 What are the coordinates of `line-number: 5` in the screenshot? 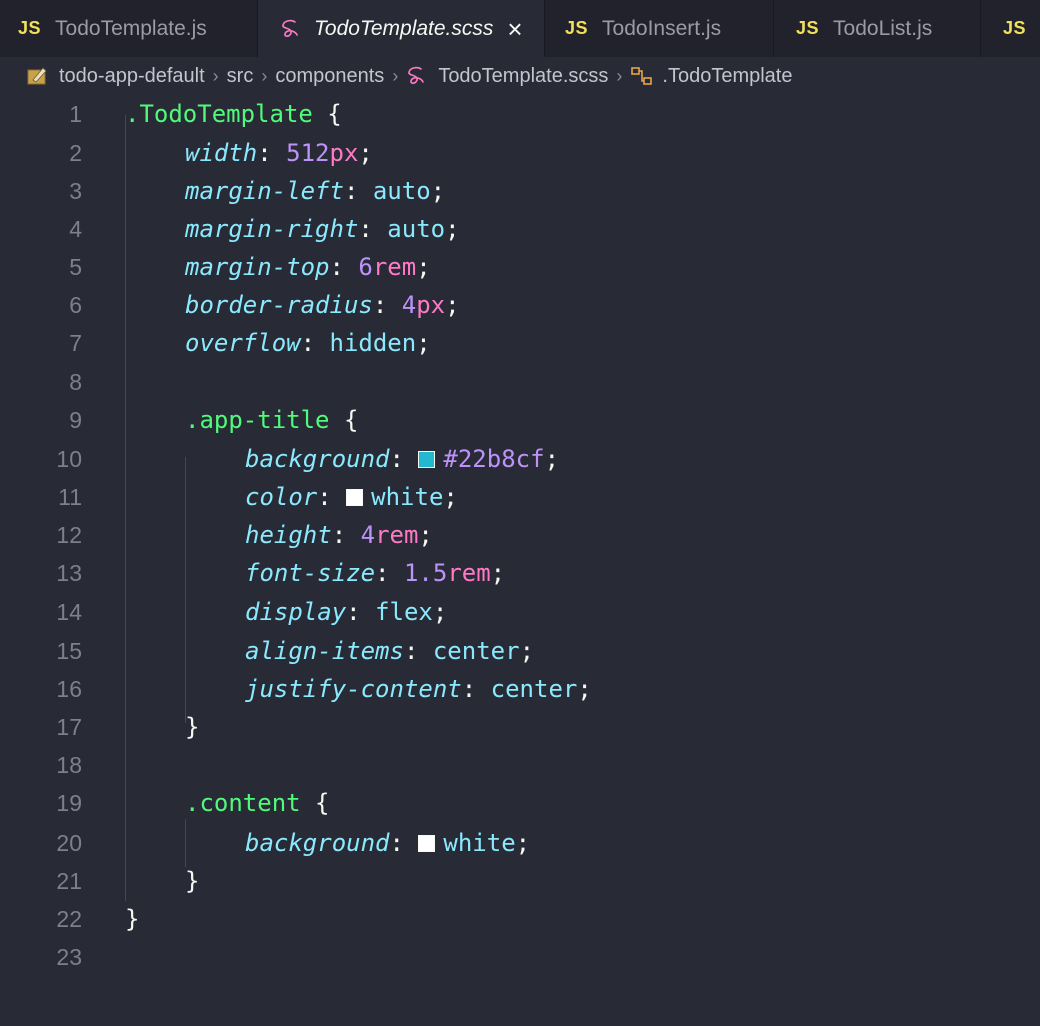 It's located at (75, 266).